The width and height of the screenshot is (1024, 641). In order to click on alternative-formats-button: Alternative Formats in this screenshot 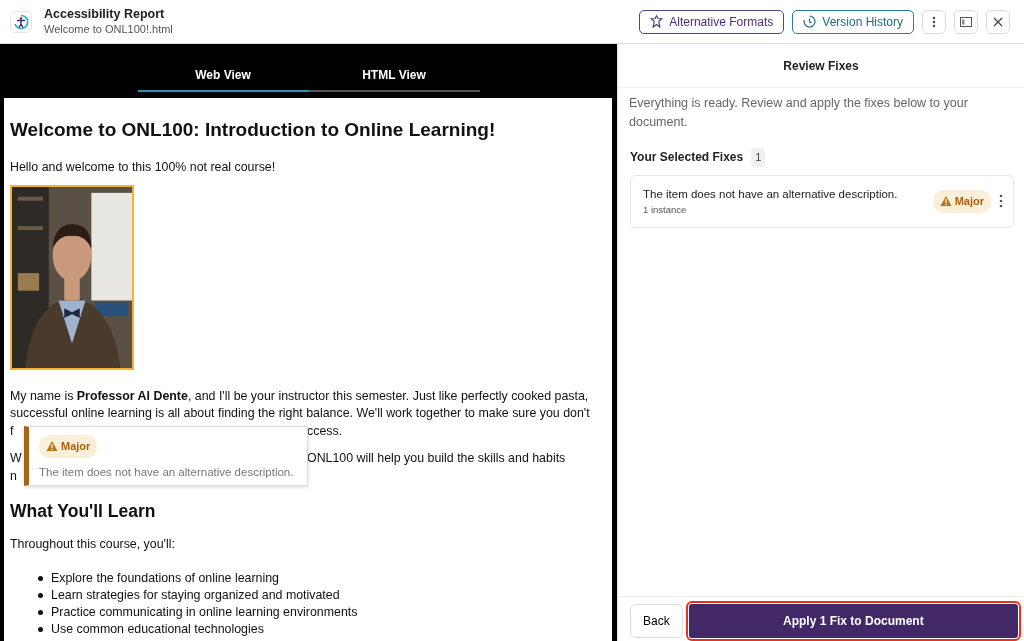, I will do `click(712, 21)`.